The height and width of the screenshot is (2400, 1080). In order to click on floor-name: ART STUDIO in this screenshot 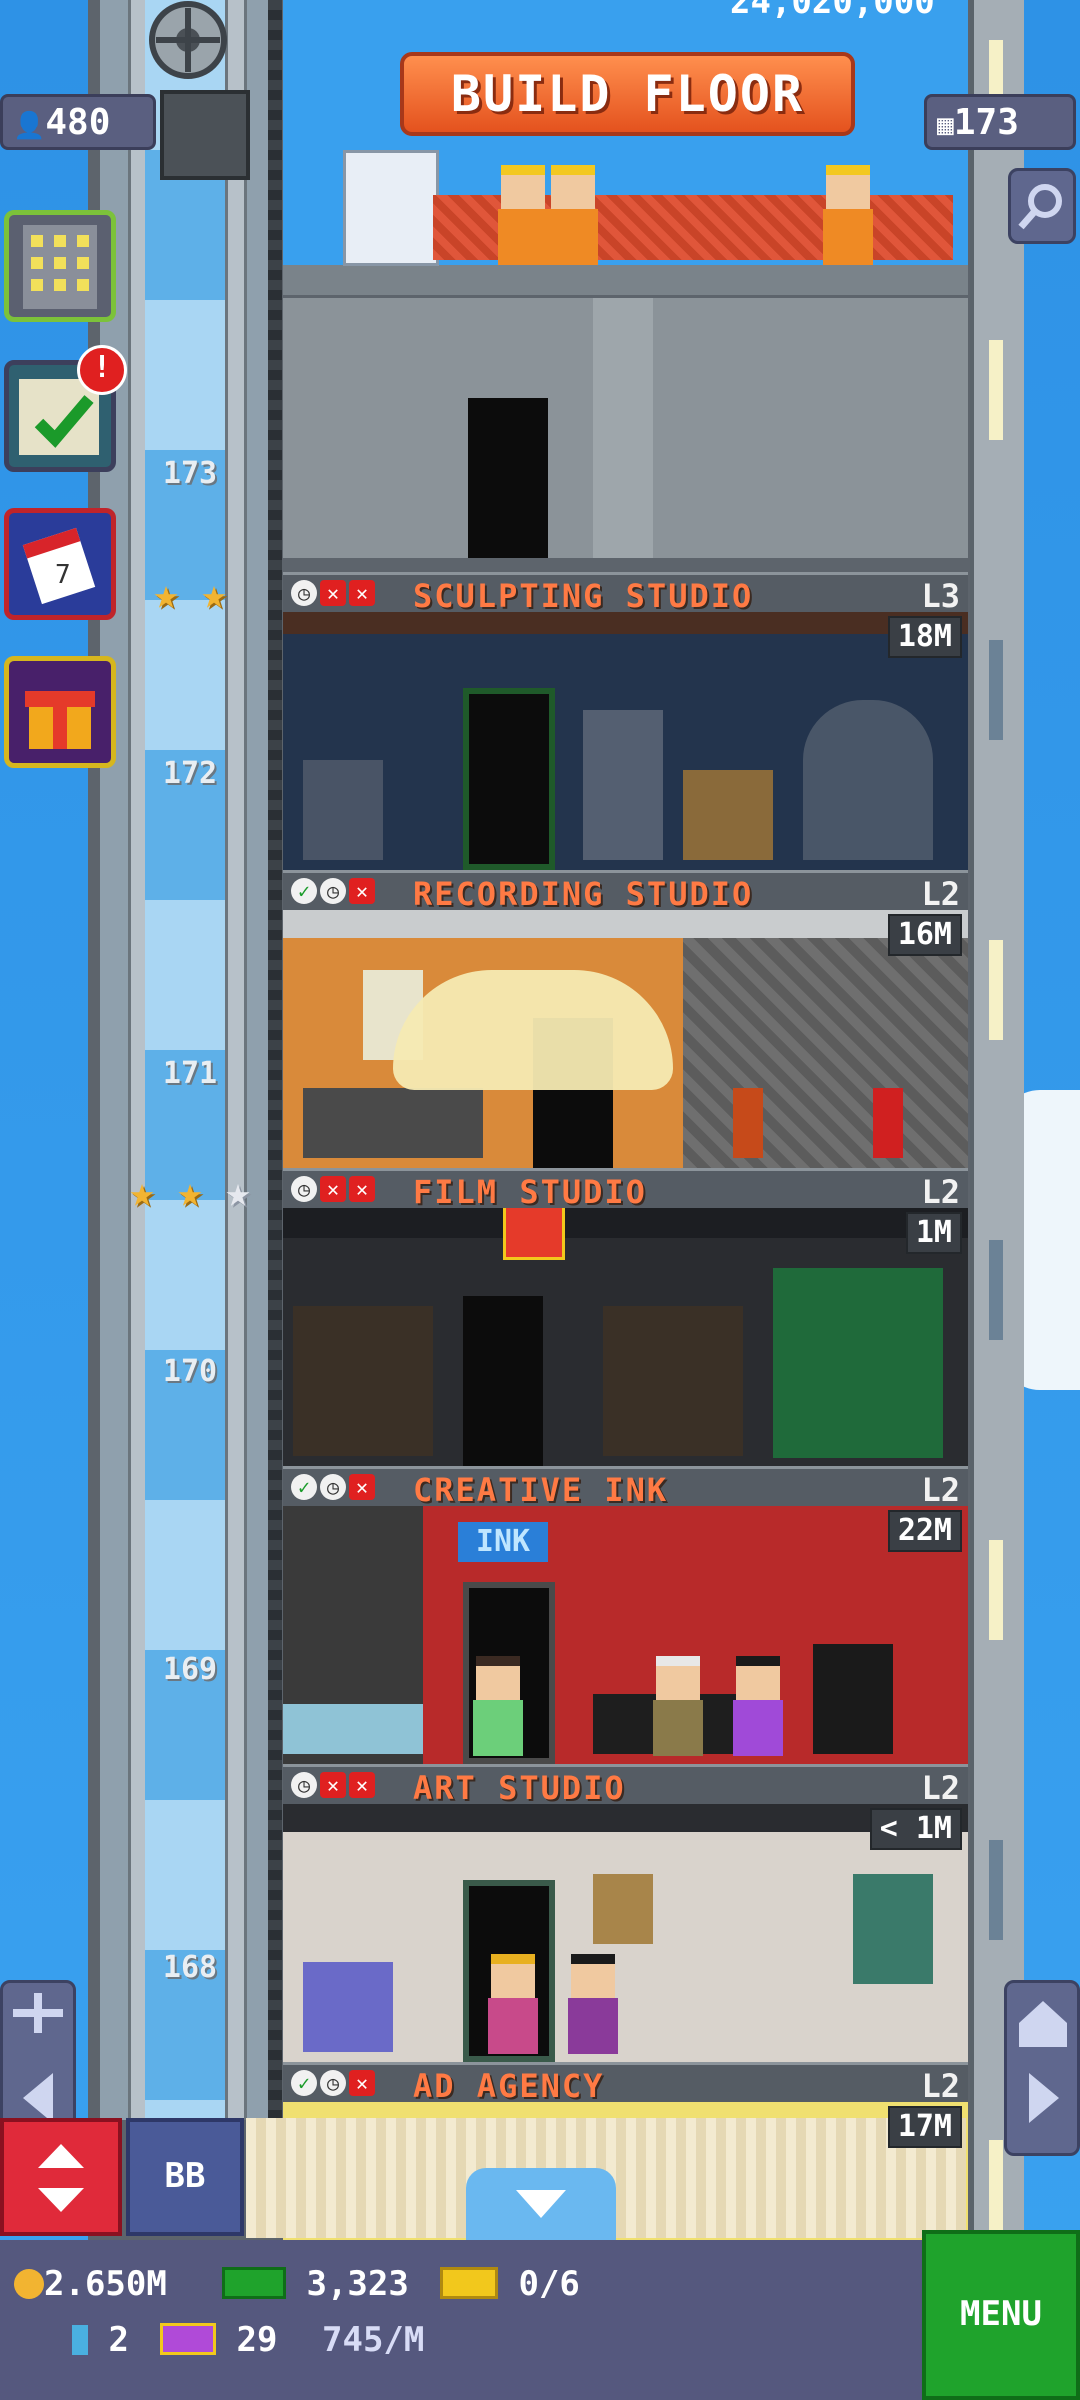, I will do `click(519, 1788)`.